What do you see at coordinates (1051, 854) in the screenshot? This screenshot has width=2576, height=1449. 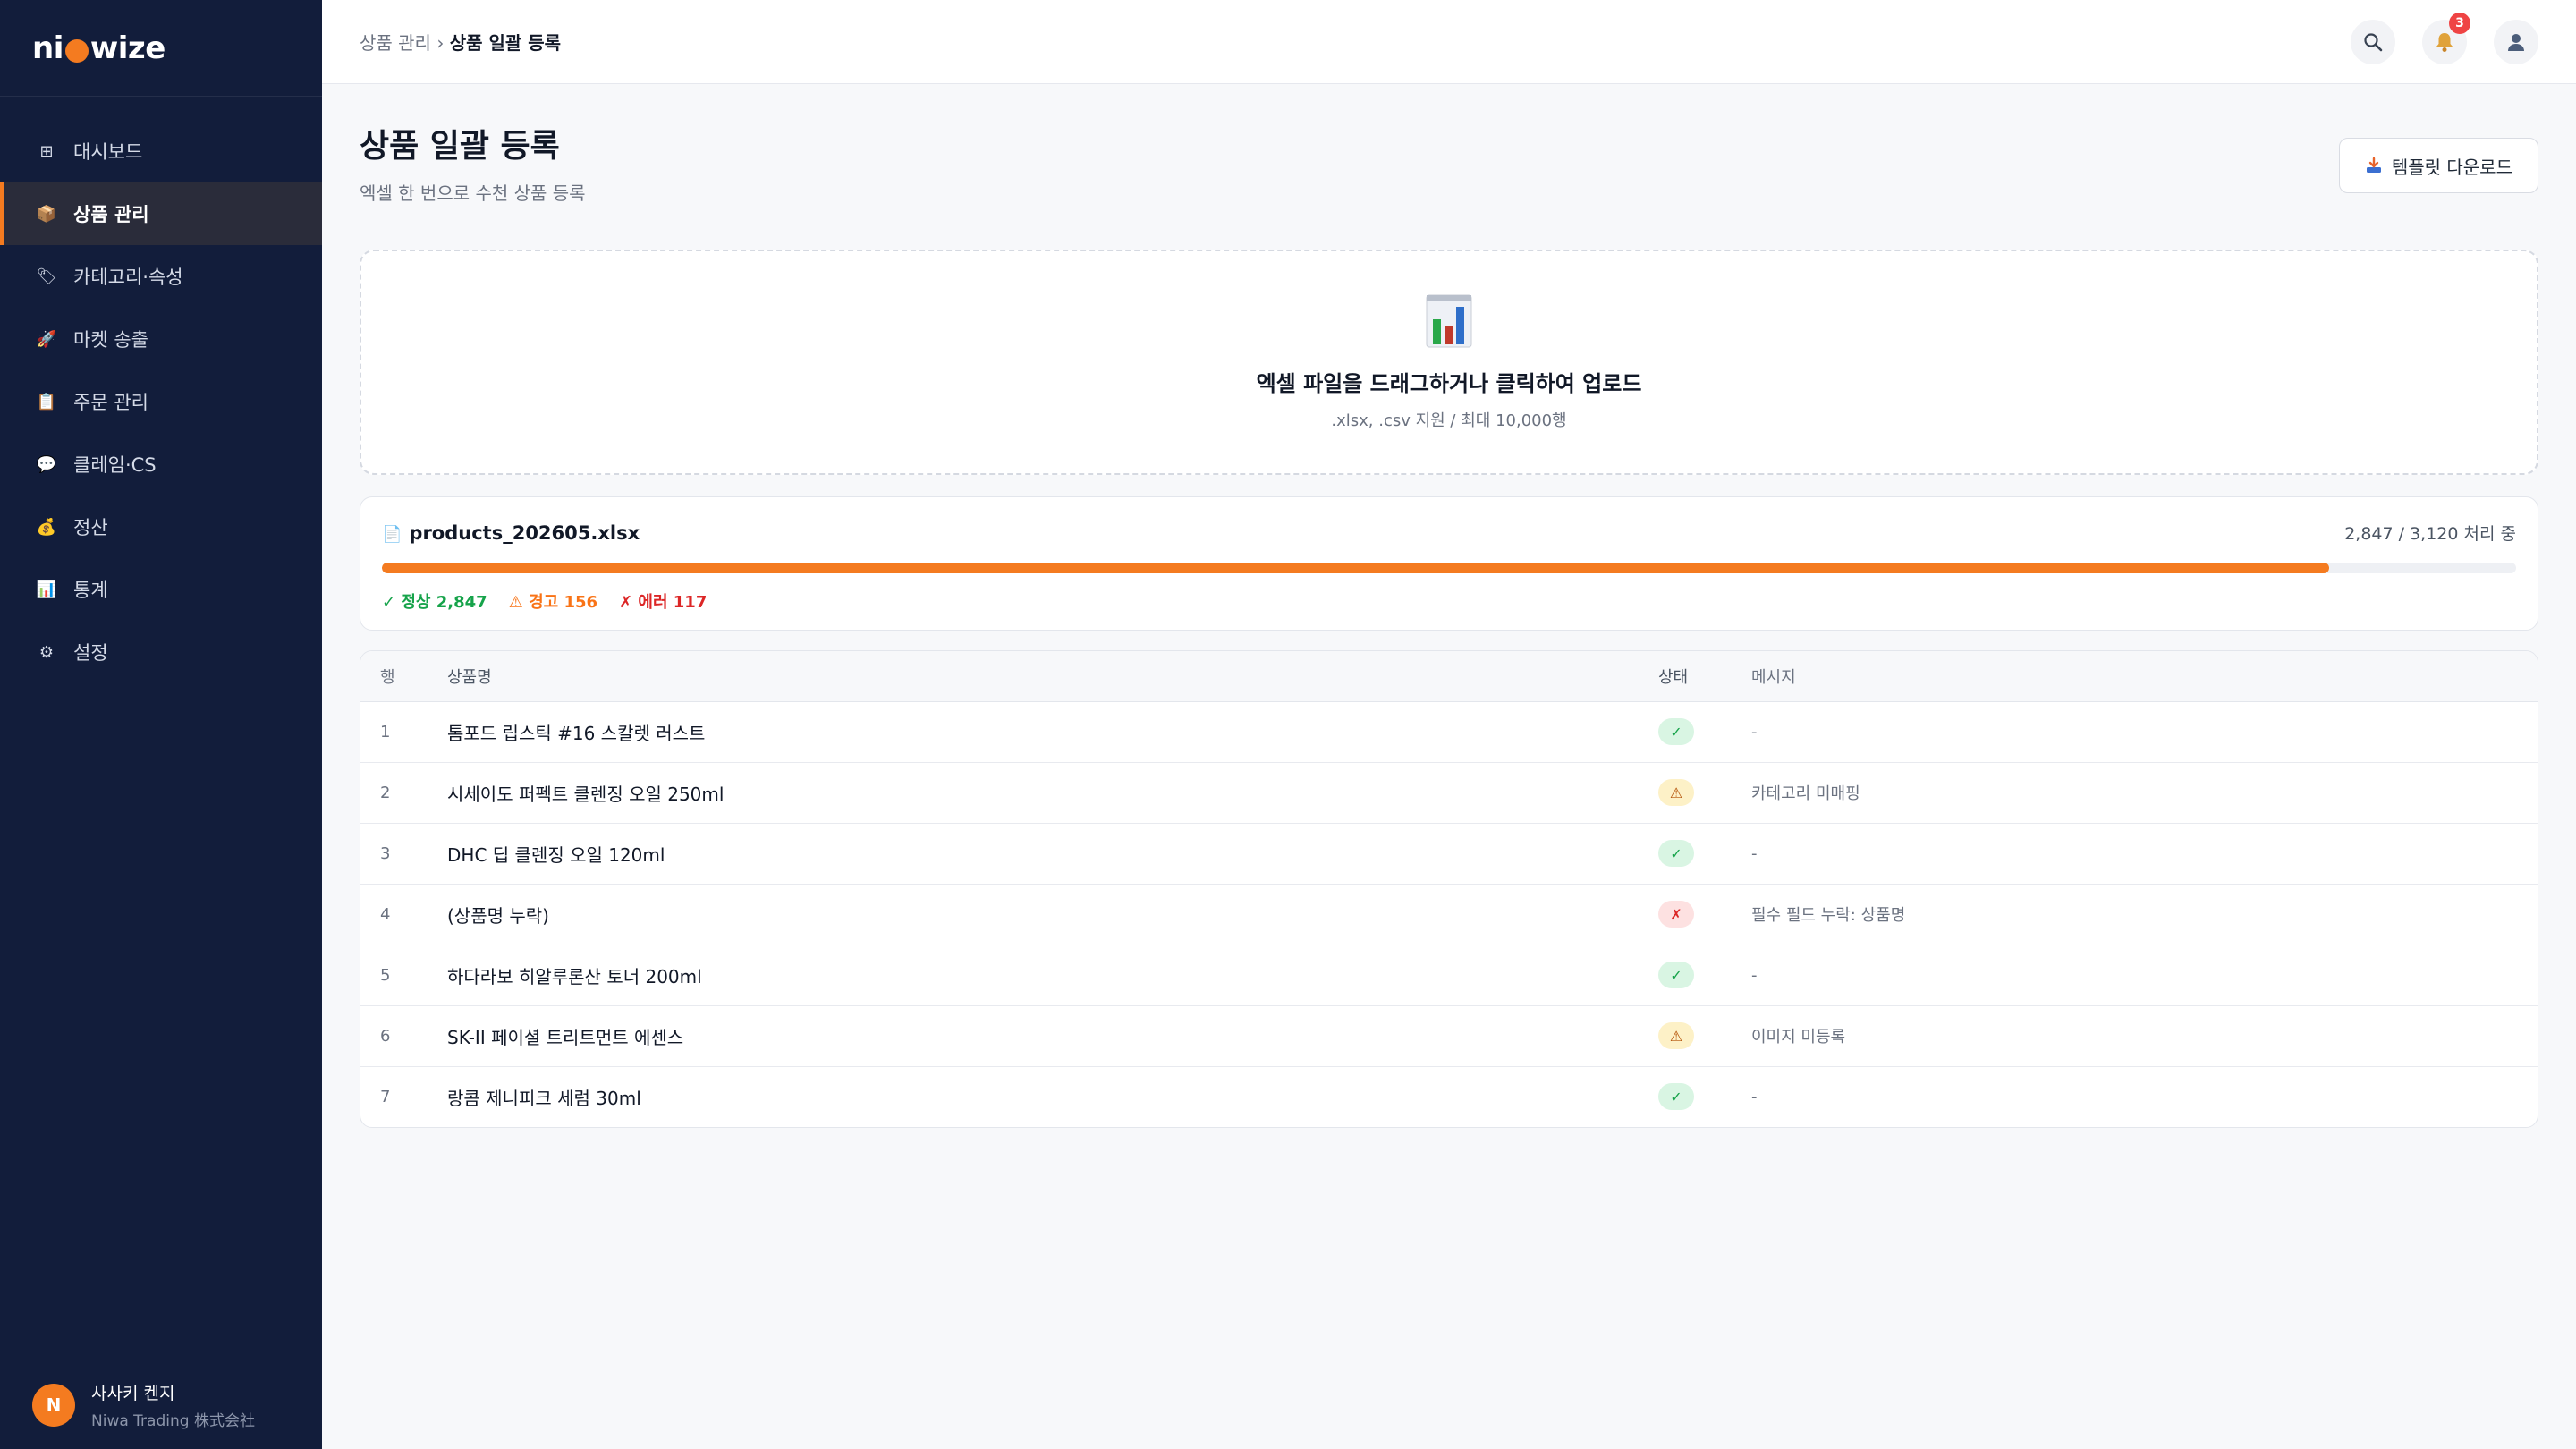 I see `product-name: DHC 딥 클렌징 오일 120ml` at bounding box center [1051, 854].